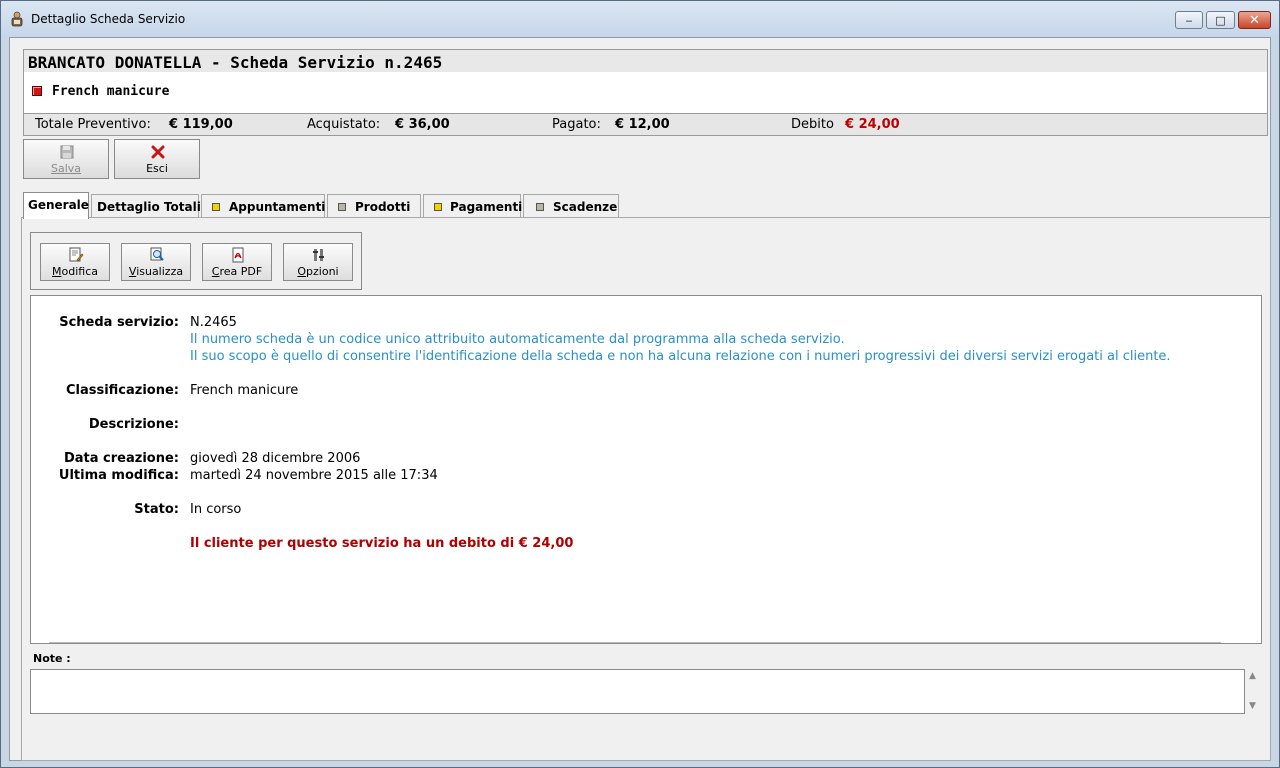 The image size is (1280, 768). What do you see at coordinates (119, 322) in the screenshot?
I see `scheda-servizio-label: Scheda servizio:` at bounding box center [119, 322].